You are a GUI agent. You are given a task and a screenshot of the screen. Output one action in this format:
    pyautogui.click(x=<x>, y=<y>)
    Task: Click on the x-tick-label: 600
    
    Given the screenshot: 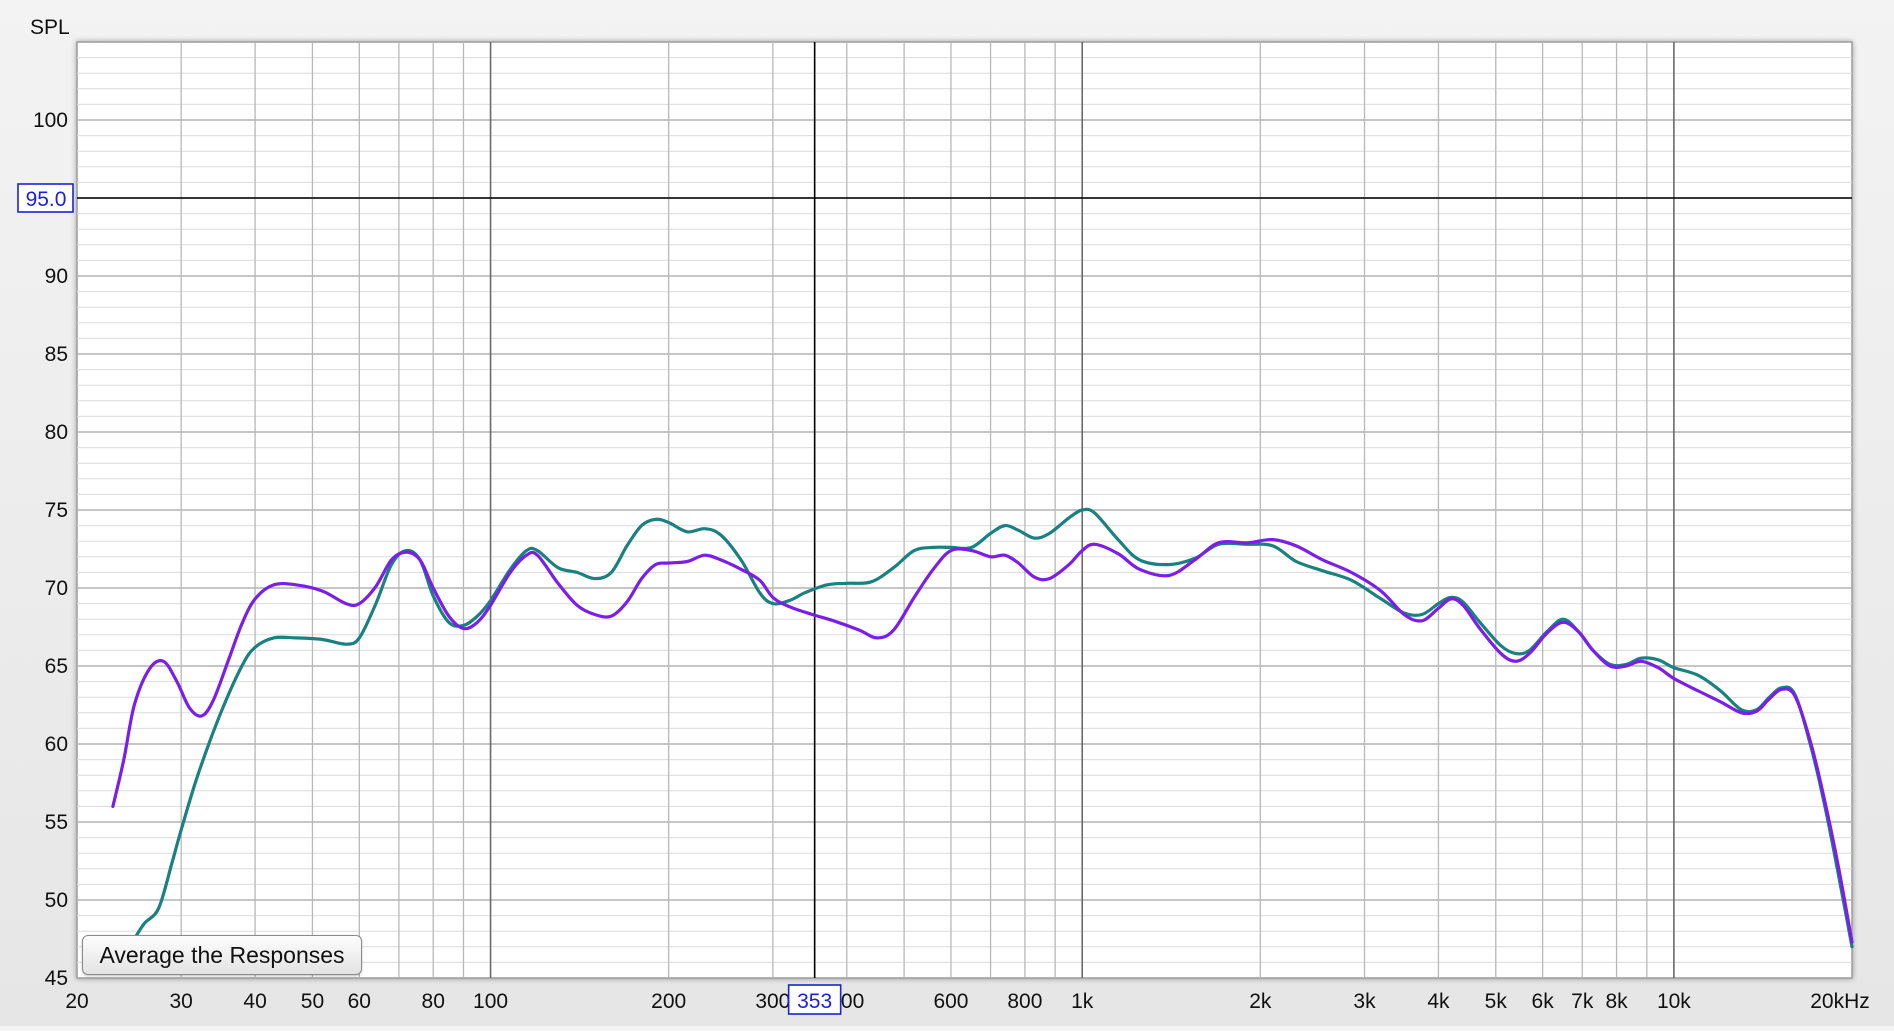 What is the action you would take?
    pyautogui.click(x=950, y=1001)
    